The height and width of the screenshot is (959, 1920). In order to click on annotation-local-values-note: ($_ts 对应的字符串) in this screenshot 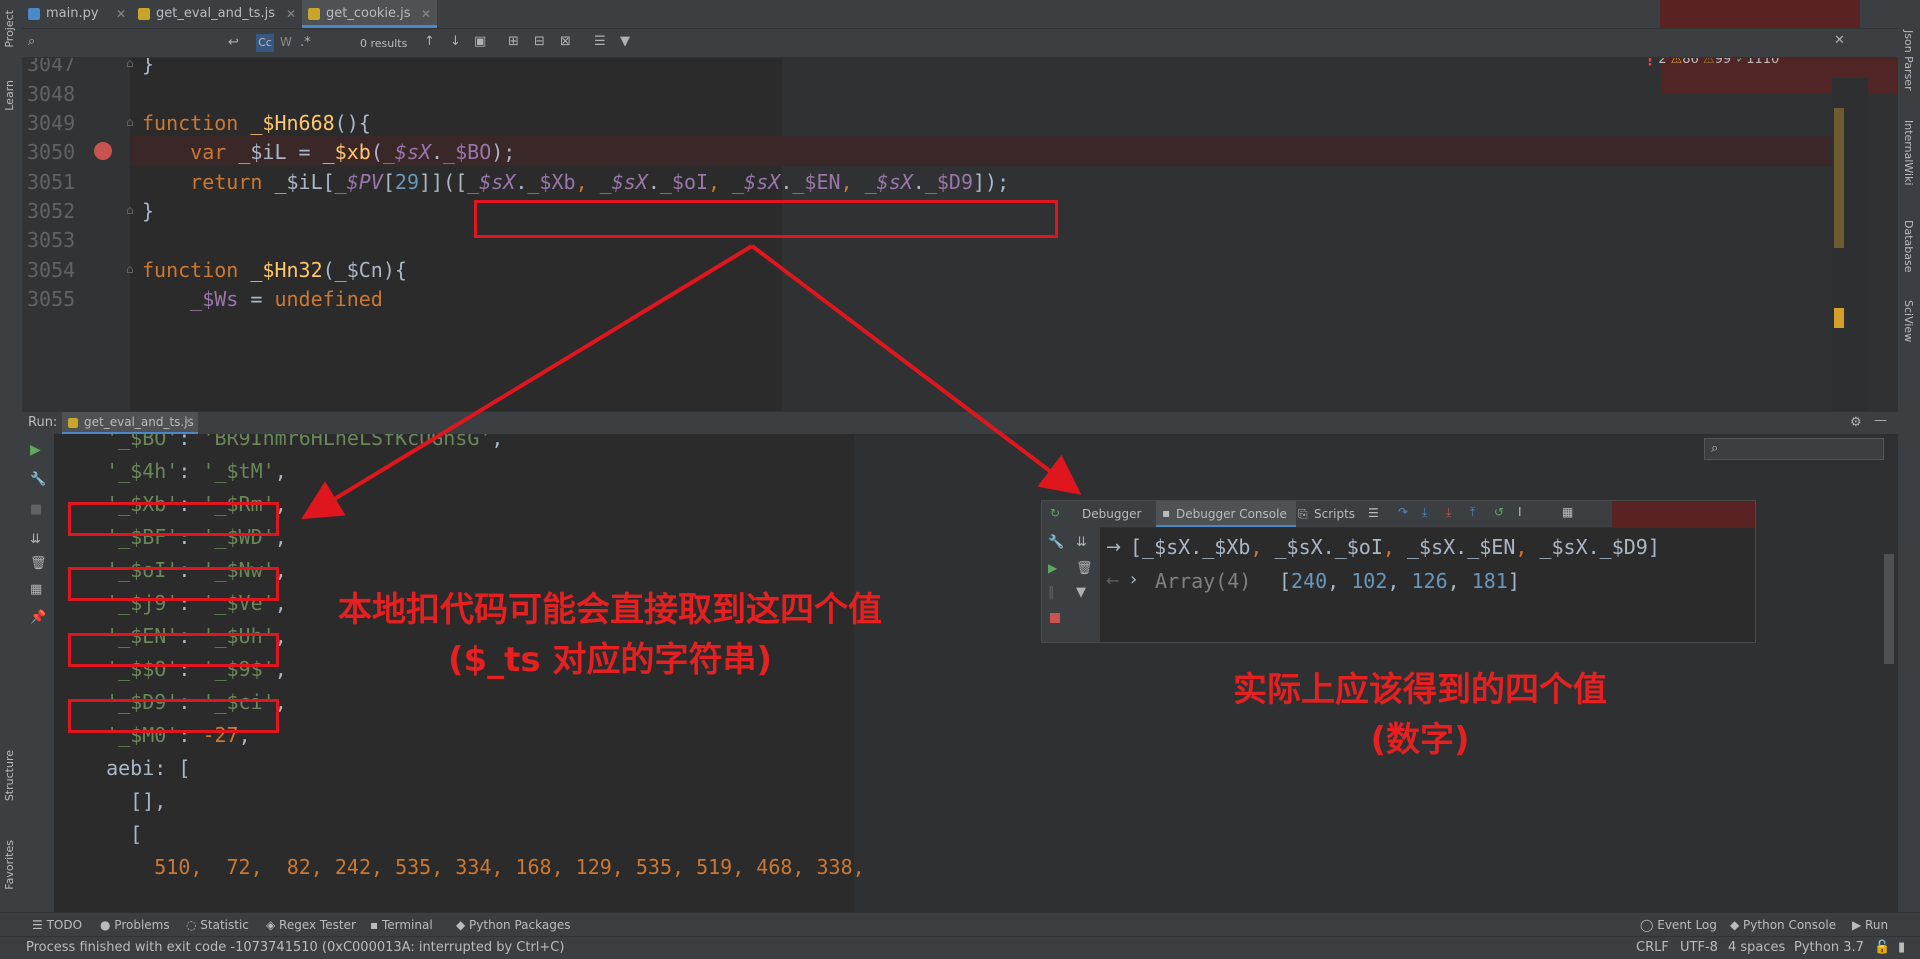, I will do `click(610, 660)`.